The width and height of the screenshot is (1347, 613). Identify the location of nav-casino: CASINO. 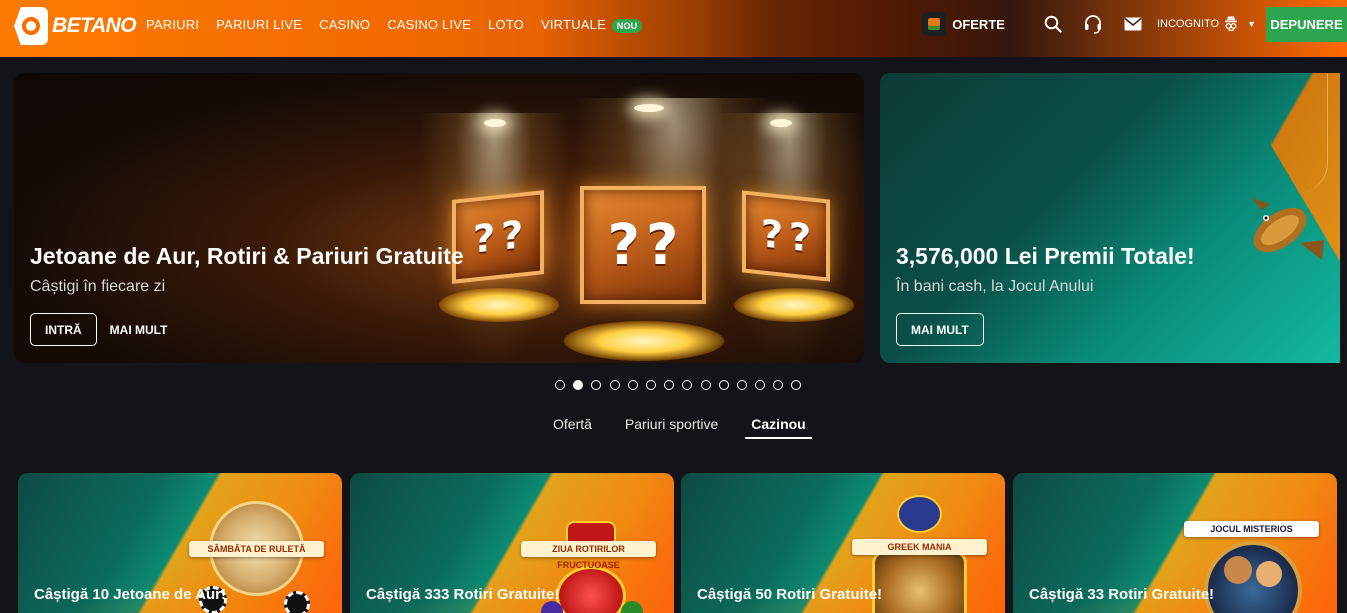
(344, 24).